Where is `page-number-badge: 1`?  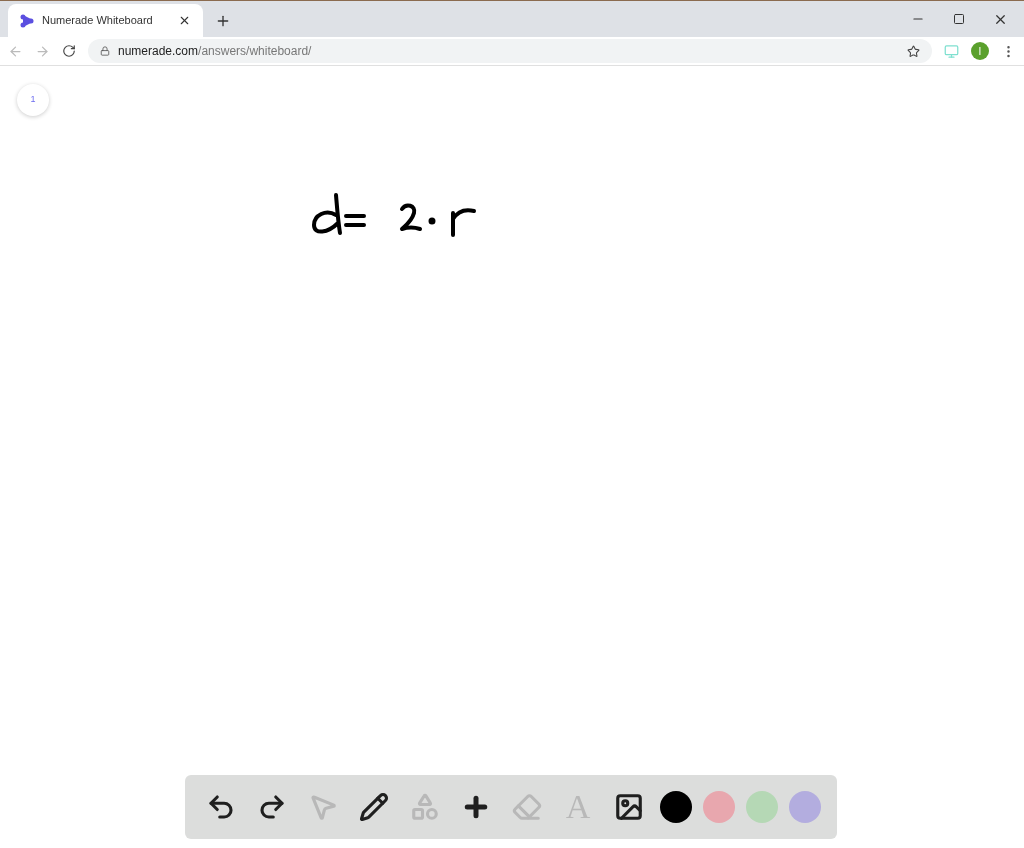 page-number-badge: 1 is located at coordinates (33, 100).